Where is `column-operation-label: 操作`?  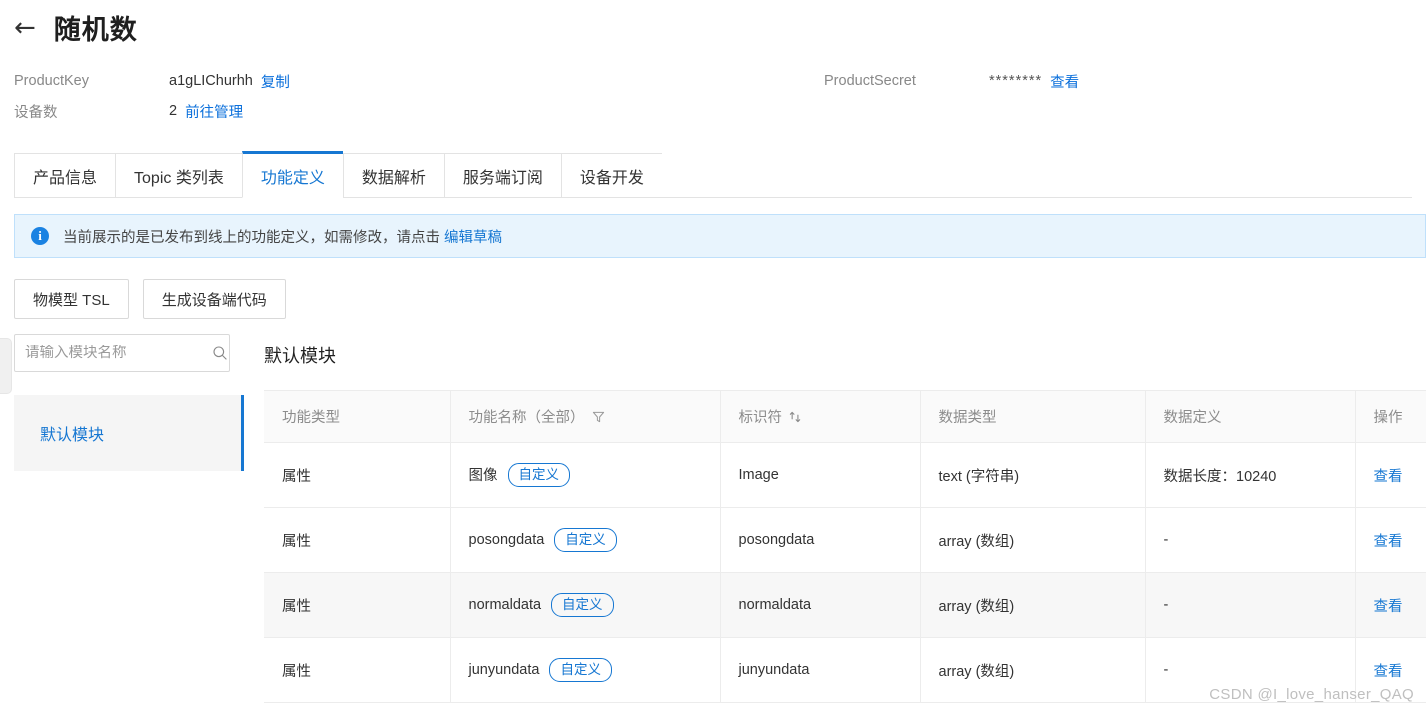 column-operation-label: 操作 is located at coordinates (1388, 418).